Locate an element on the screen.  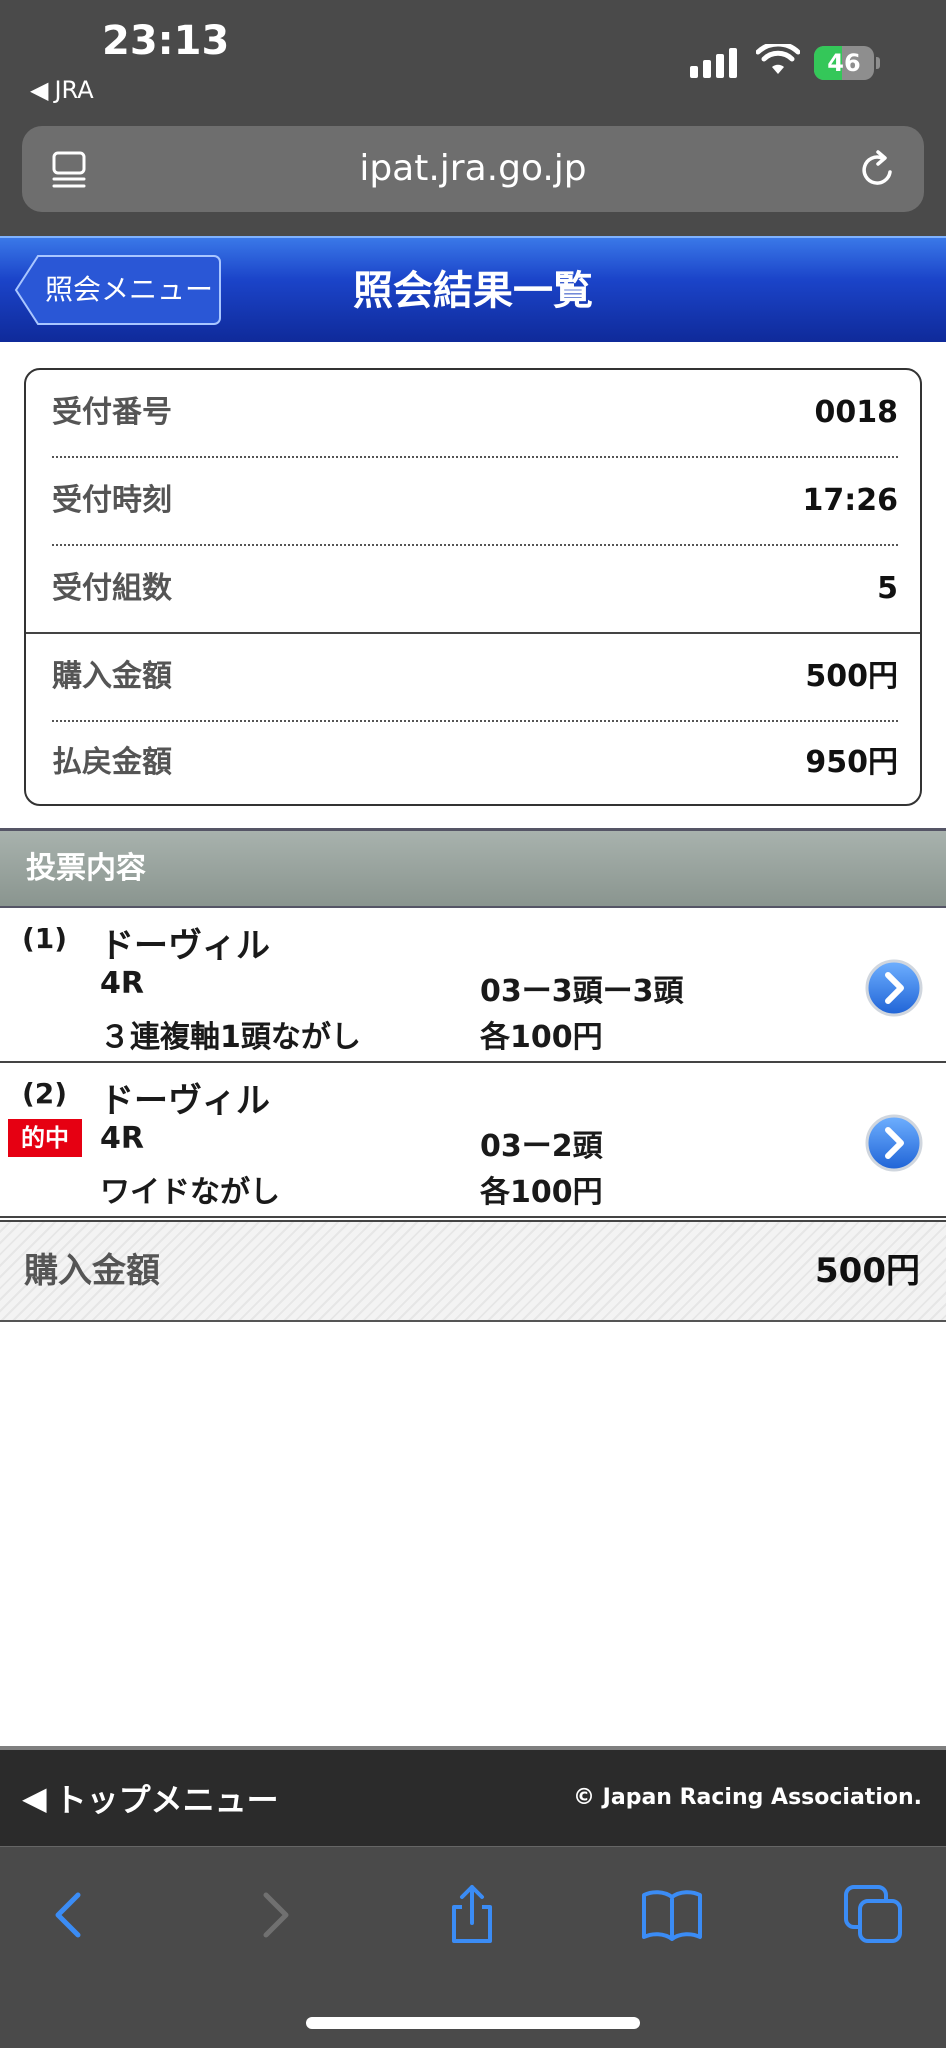
total-value: 500円 is located at coordinates (867, 1271).